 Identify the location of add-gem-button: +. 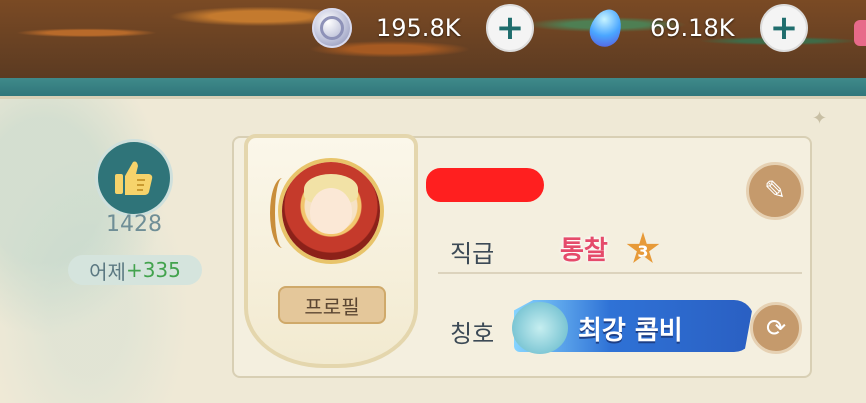
(784, 28).